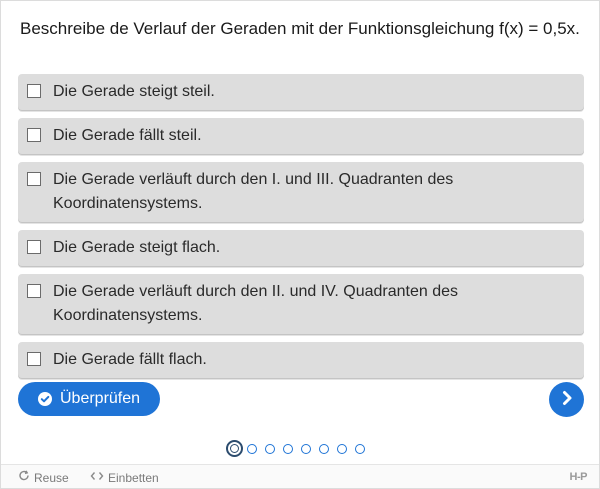 Image resolution: width=600 pixels, height=489 pixels. Describe the element at coordinates (134, 91) in the screenshot. I see `answer-option-label: Die Gerade steigt steil.` at that location.